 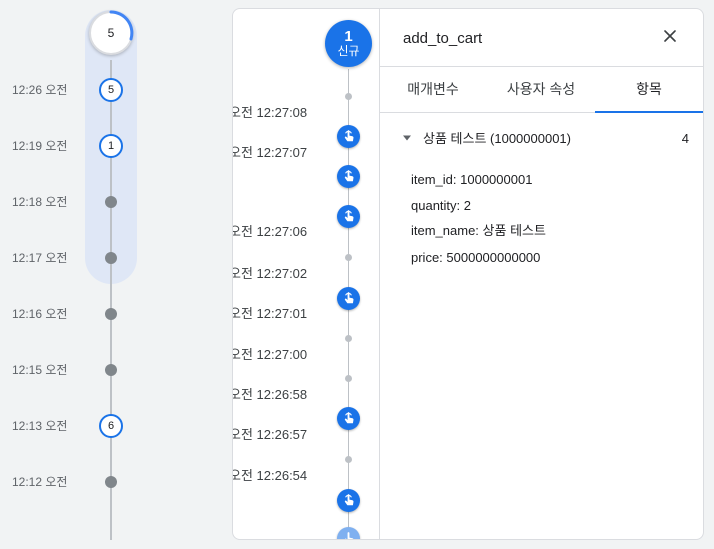 What do you see at coordinates (40, 426) in the screenshot?
I see `minute-row-time: 12:13 오전` at bounding box center [40, 426].